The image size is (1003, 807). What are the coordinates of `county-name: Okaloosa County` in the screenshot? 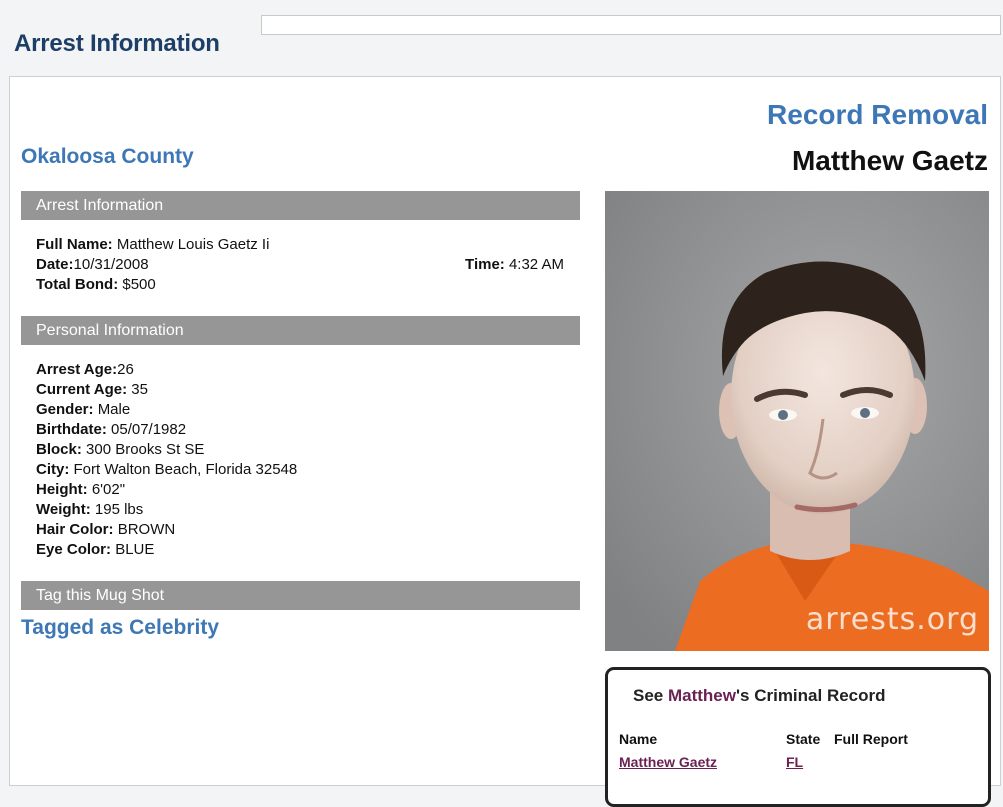 It's located at (107, 156).